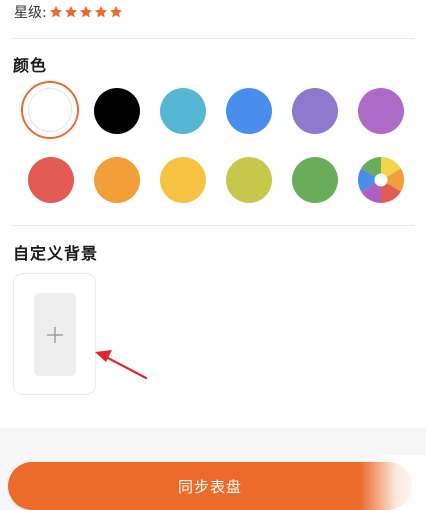 Image resolution: width=426 pixels, height=510 pixels. What do you see at coordinates (249, 180) in the screenshot?
I see `color-swatch-lime` at bounding box center [249, 180].